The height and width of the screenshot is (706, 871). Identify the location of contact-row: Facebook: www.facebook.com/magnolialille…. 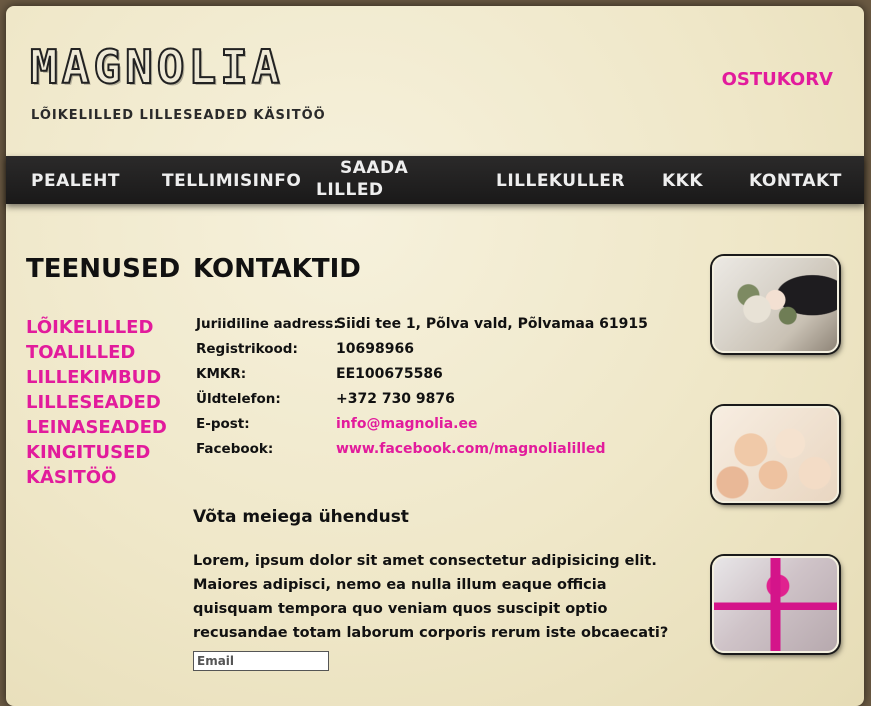
(436, 453).